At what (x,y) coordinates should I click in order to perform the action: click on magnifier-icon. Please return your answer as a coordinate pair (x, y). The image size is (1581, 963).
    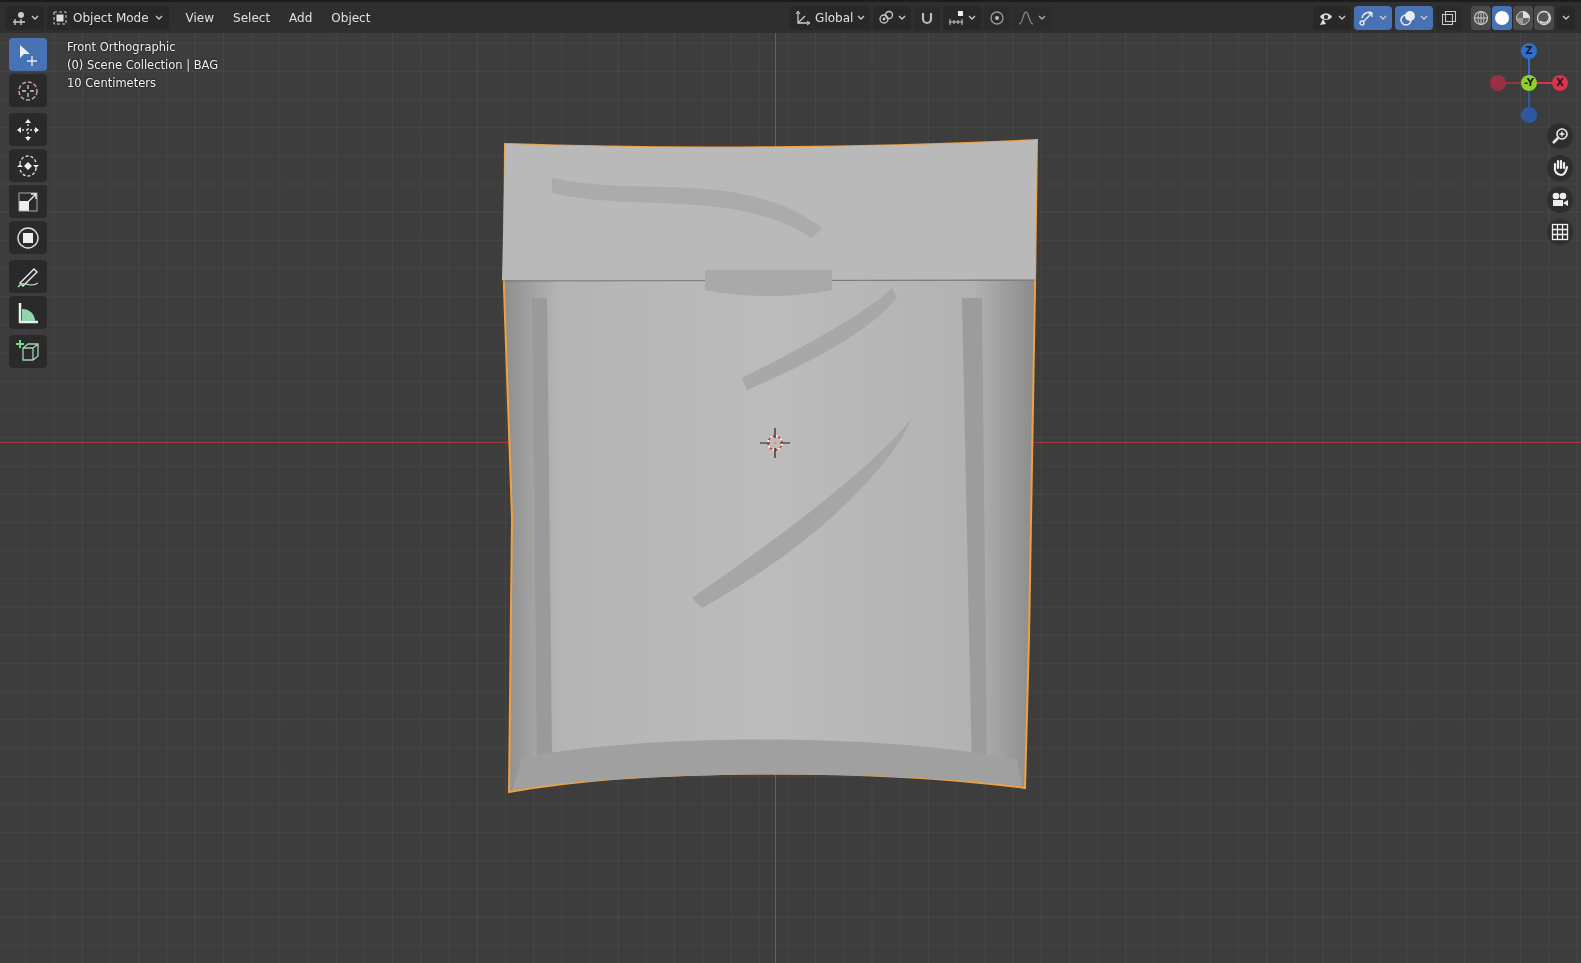
    Looking at the image, I should click on (1560, 136).